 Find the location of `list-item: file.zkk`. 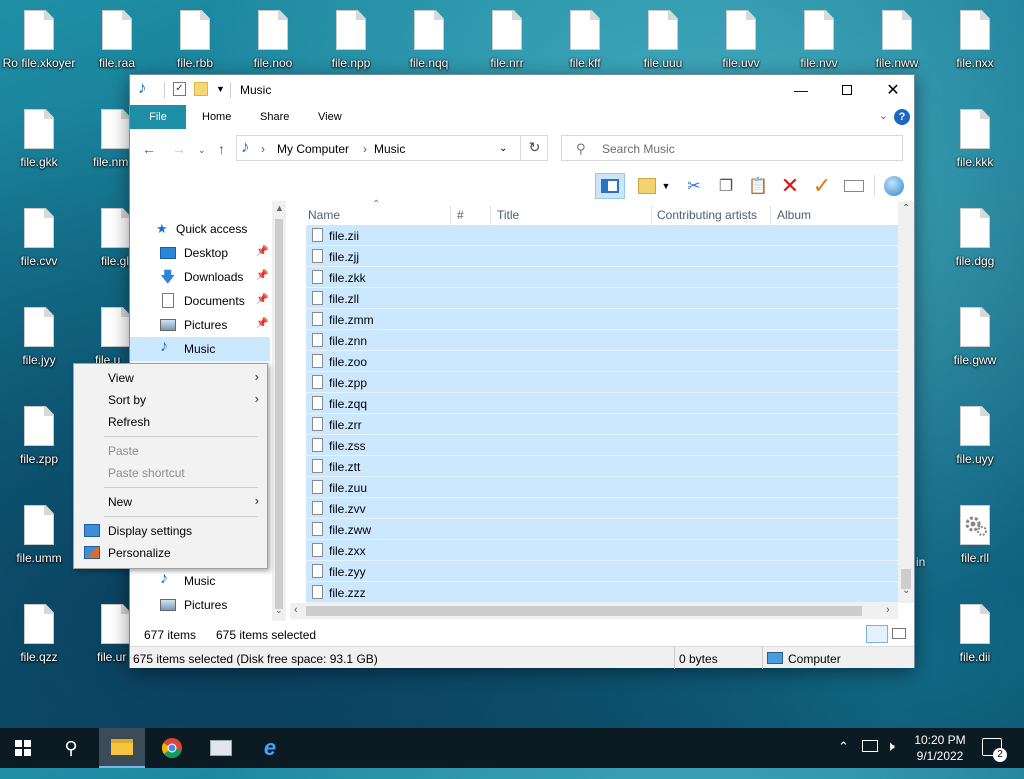

list-item: file.zkk is located at coordinates (602, 277).